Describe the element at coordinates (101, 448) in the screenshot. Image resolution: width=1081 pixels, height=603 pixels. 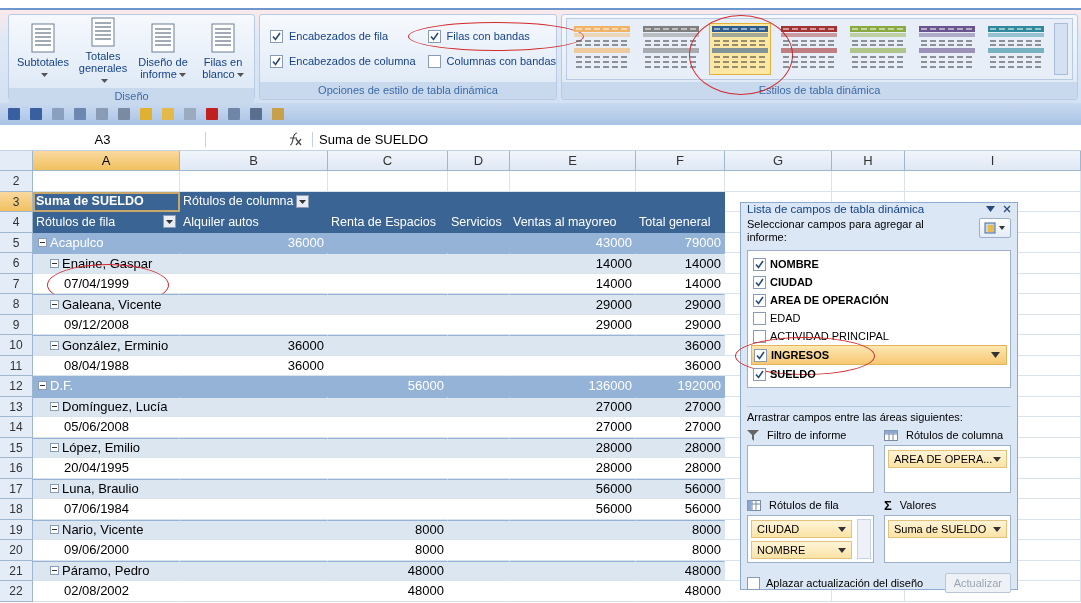
I see `row-label: López, Emilio` at that location.